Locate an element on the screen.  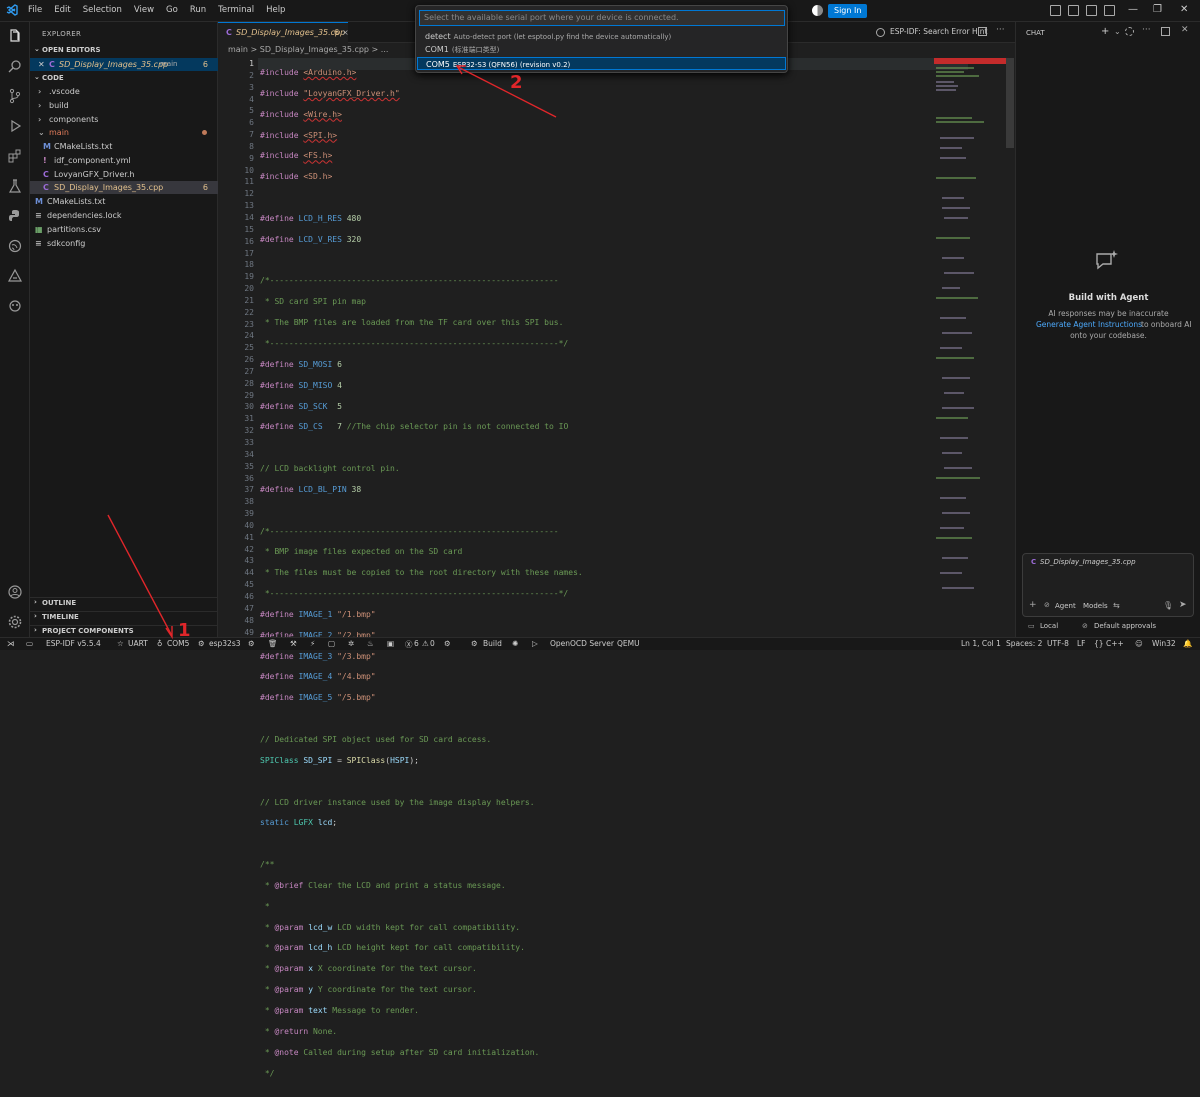
port-option-com5: COM5 ESP32-S3 (QFN56) (revision v0.2) is located at coordinates (601, 63).